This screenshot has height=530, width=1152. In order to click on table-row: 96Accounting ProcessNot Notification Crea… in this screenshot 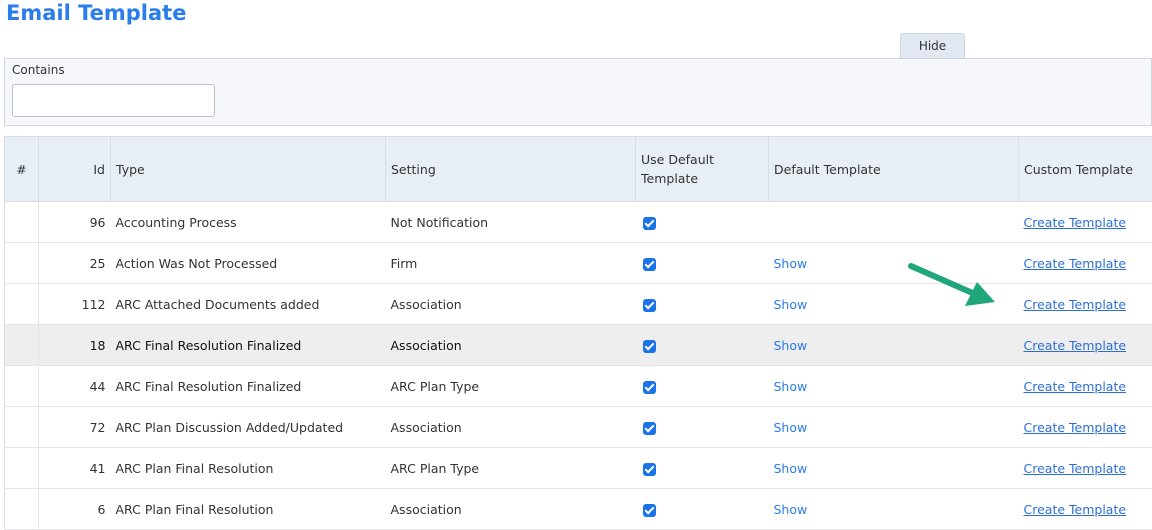, I will do `click(578, 222)`.